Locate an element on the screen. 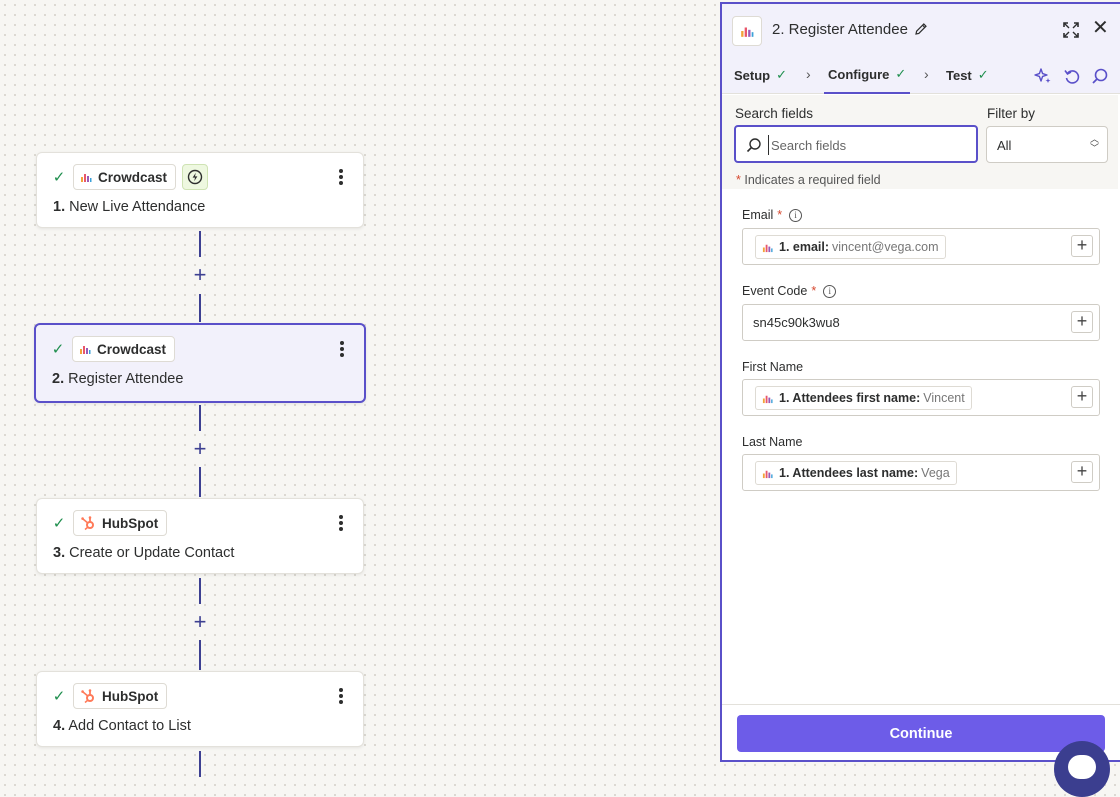 The height and width of the screenshot is (797, 1120). close-icon: ✕ is located at coordinates (1100, 28).